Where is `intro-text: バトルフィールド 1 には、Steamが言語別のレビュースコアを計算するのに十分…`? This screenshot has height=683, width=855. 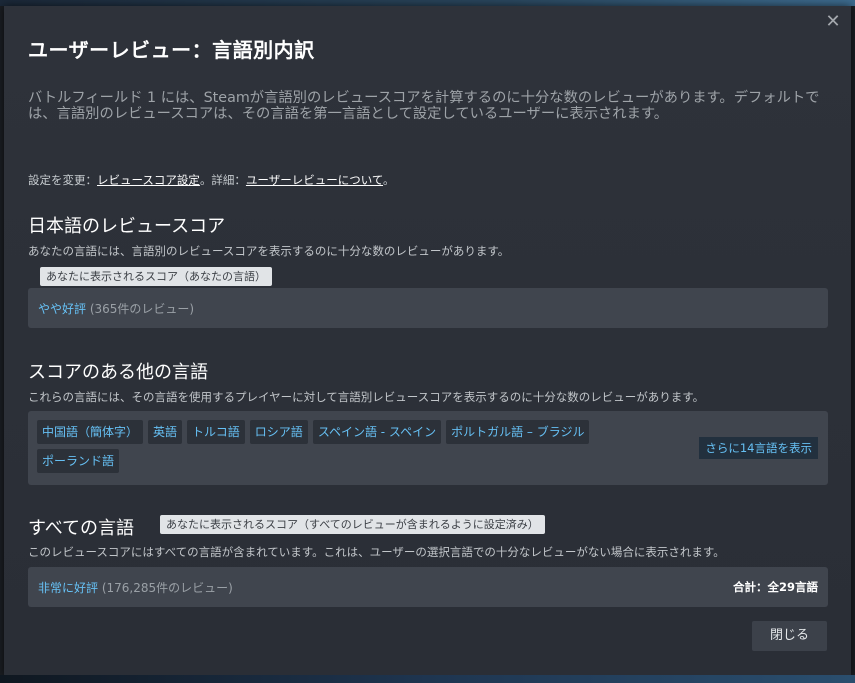
intro-text: バトルフィールド 1 には、Steamが言語別のレビュースコアを計算するのに十分… is located at coordinates (424, 106).